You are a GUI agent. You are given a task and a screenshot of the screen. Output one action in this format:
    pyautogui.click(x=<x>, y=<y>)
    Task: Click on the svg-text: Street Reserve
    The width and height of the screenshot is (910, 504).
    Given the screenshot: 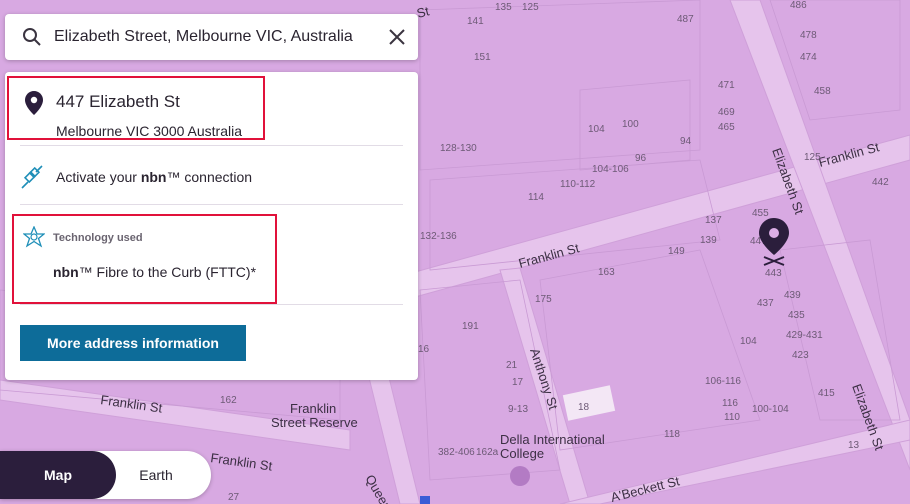 What is the action you would take?
    pyautogui.click(x=314, y=422)
    